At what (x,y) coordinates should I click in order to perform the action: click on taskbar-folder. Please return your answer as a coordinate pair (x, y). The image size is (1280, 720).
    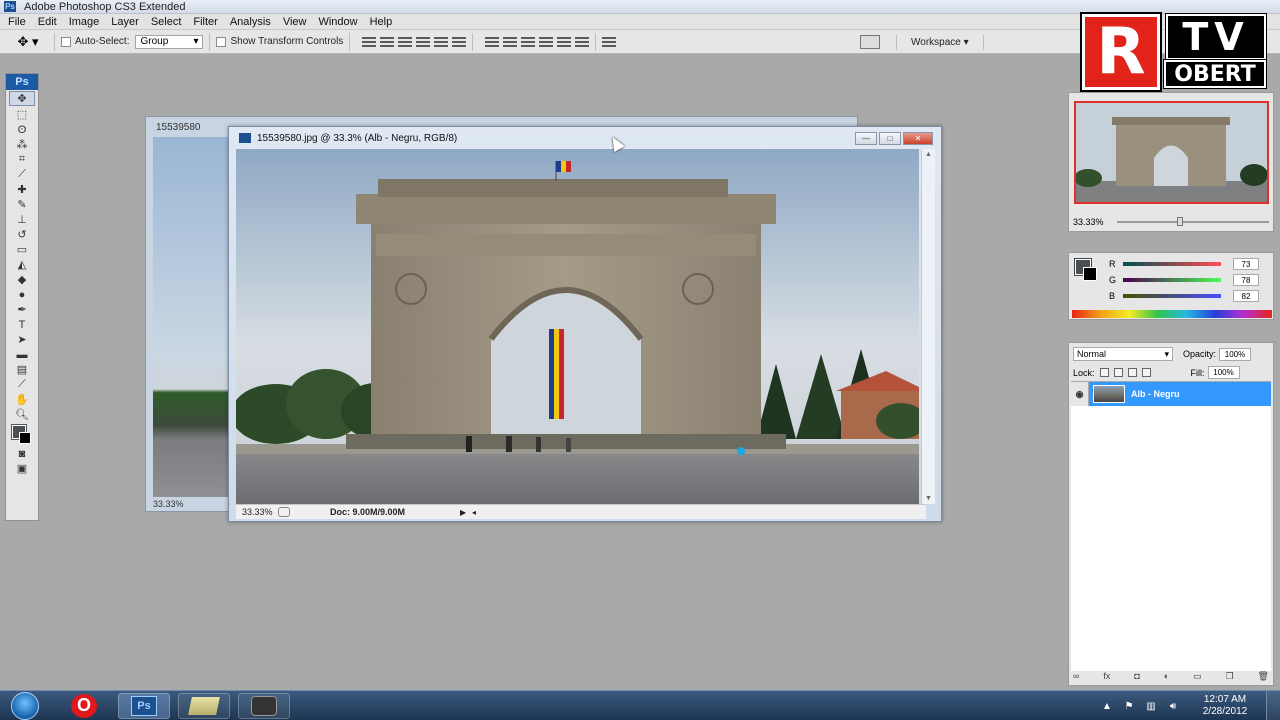
    Looking at the image, I should click on (204, 705).